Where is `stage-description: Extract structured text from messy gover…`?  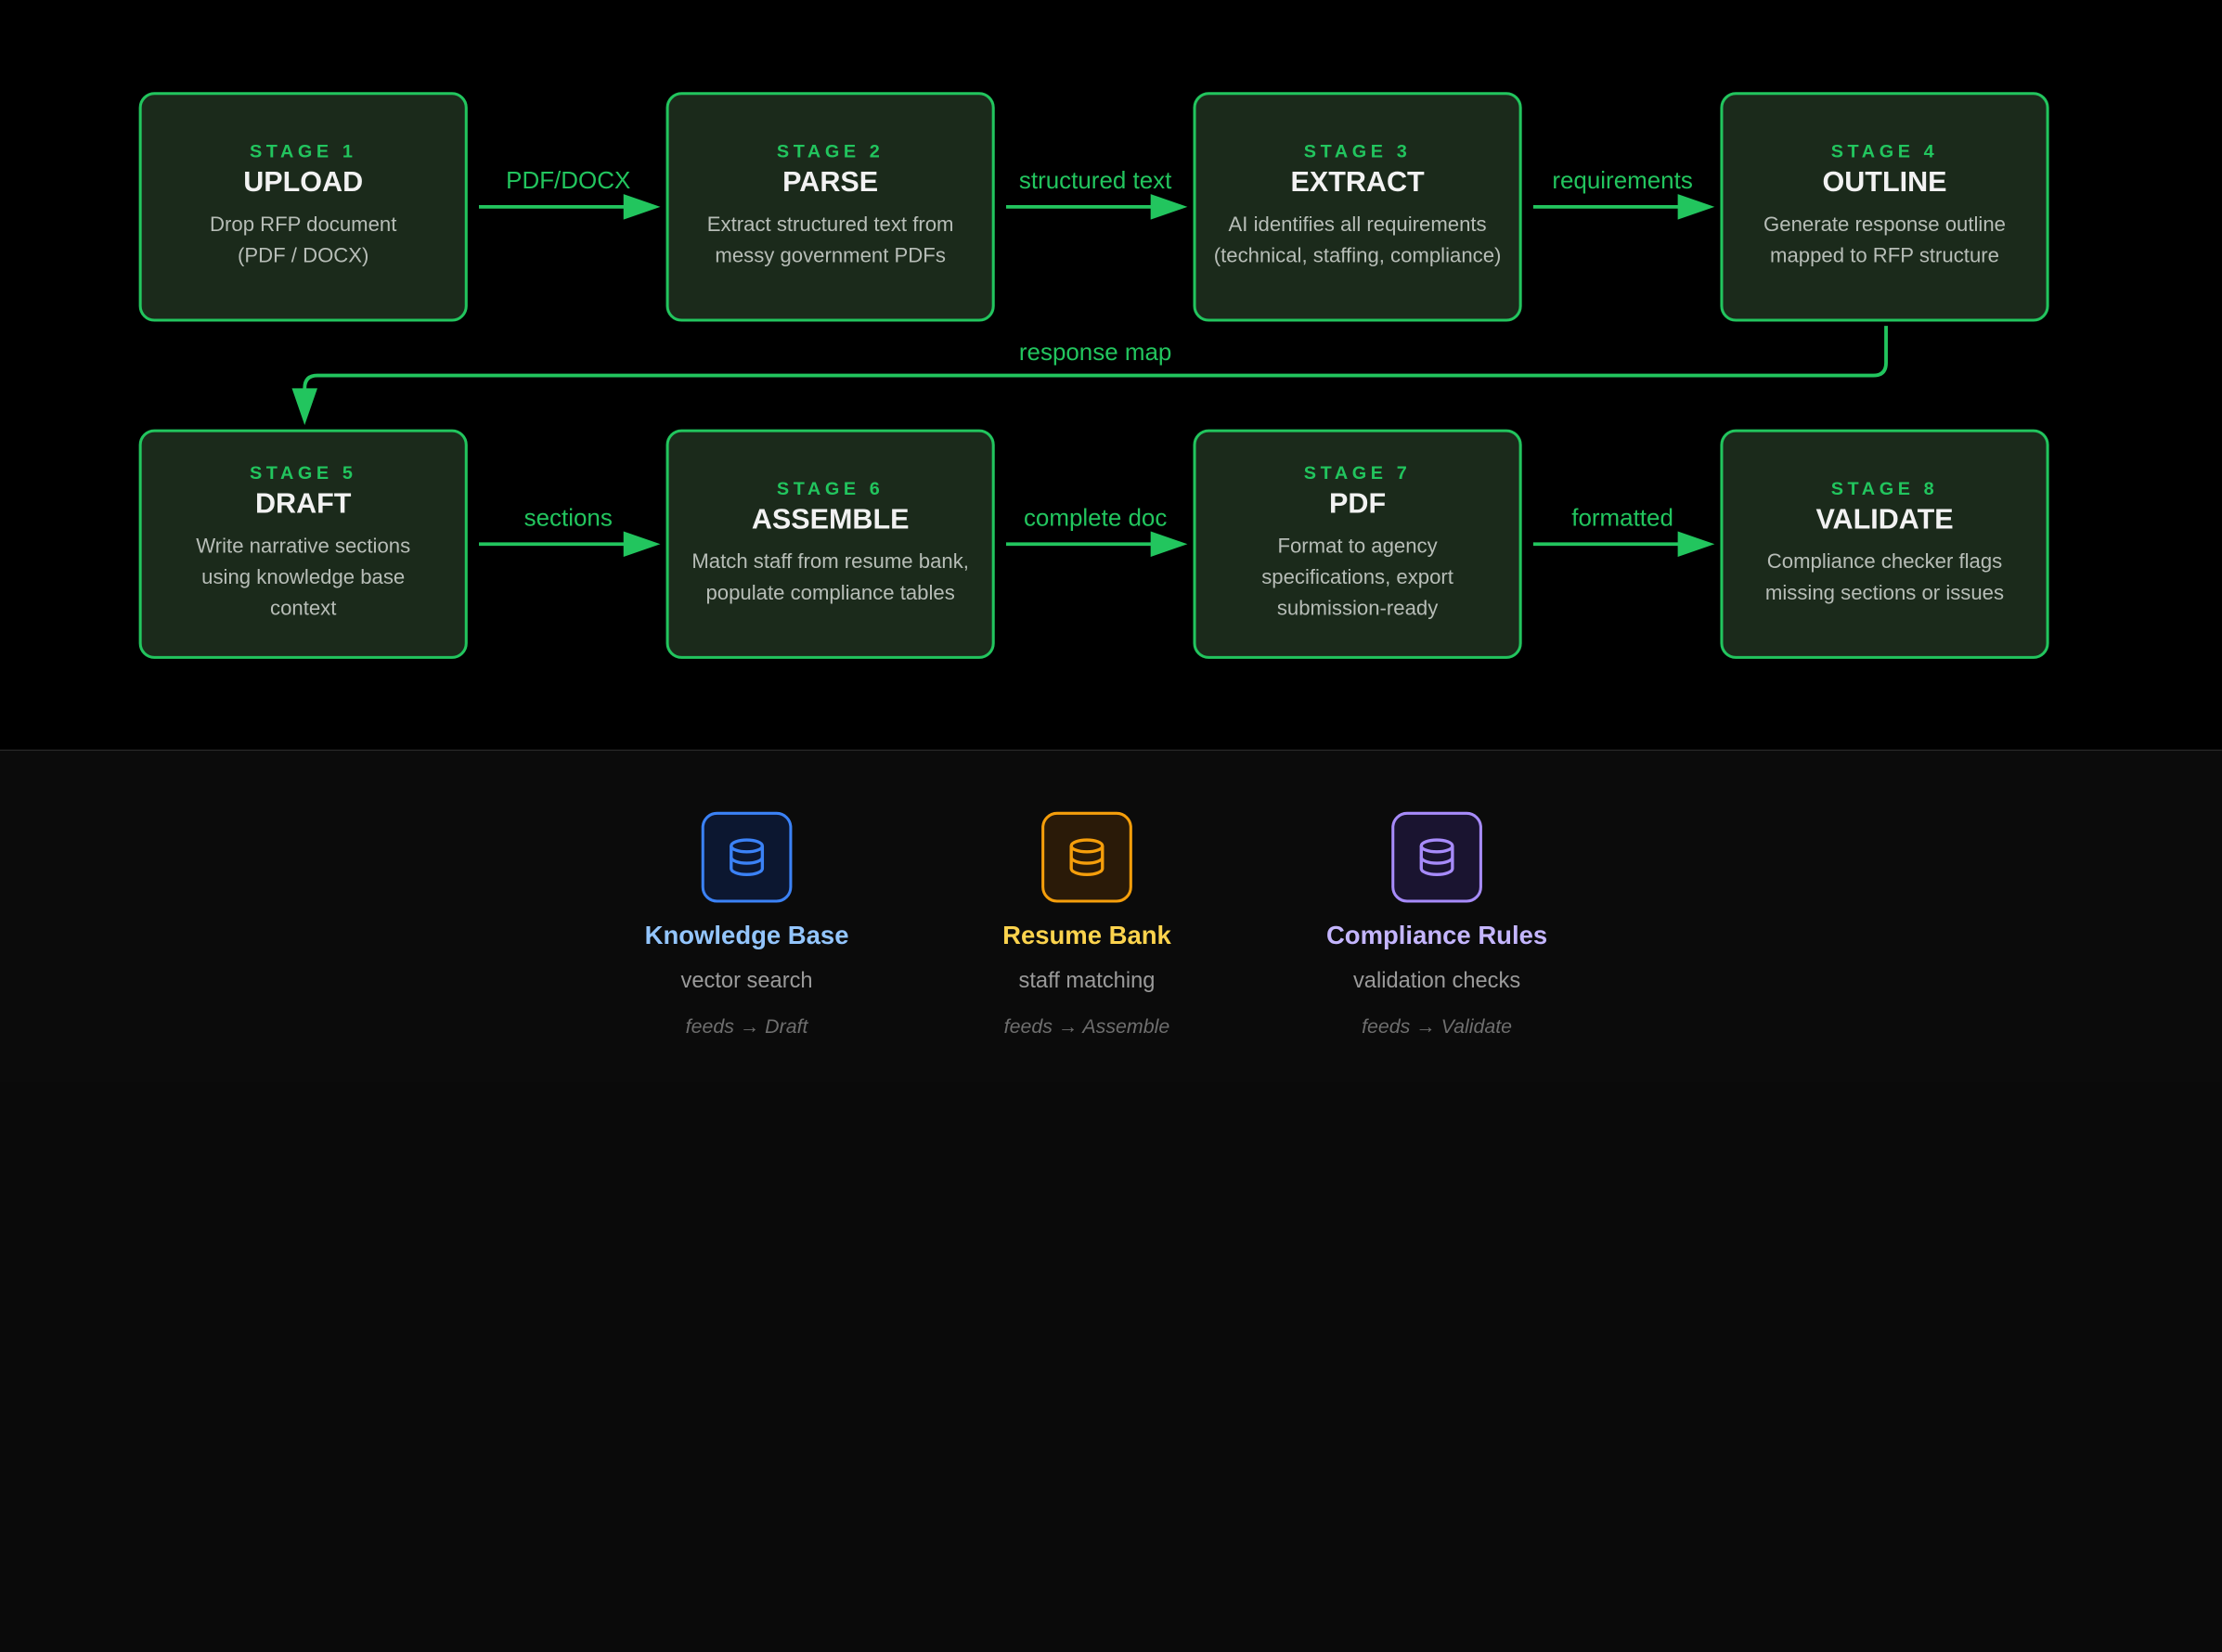 stage-description: Extract structured text from messy gover… is located at coordinates (830, 240).